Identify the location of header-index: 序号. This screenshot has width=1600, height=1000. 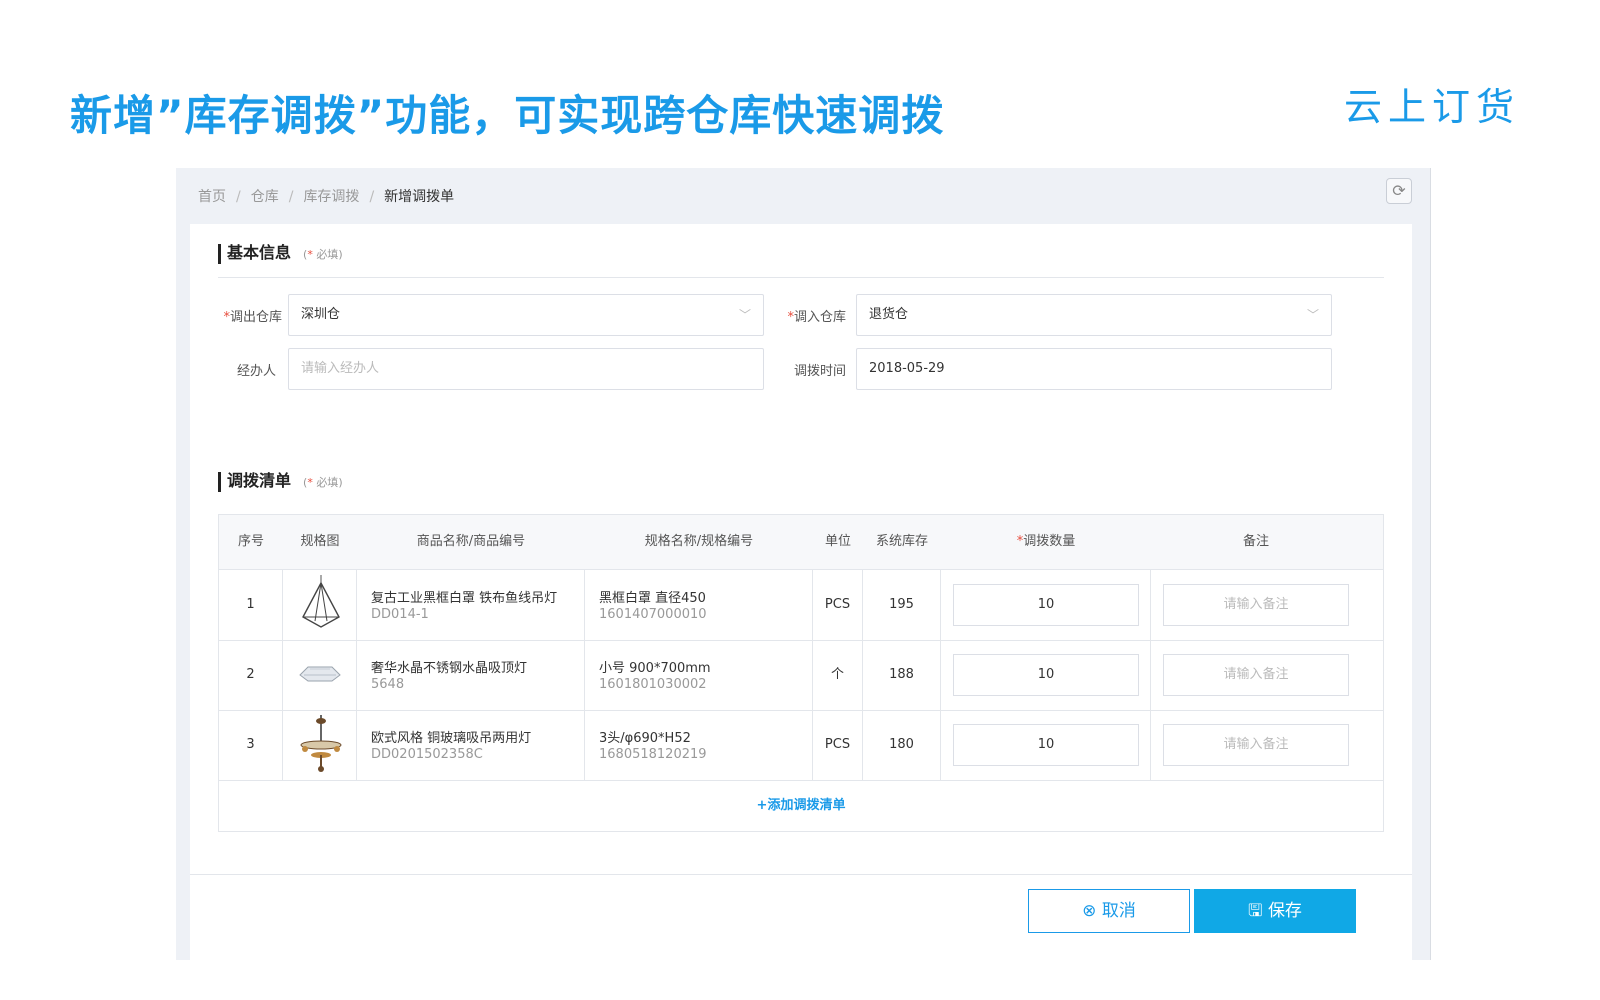
(250, 541).